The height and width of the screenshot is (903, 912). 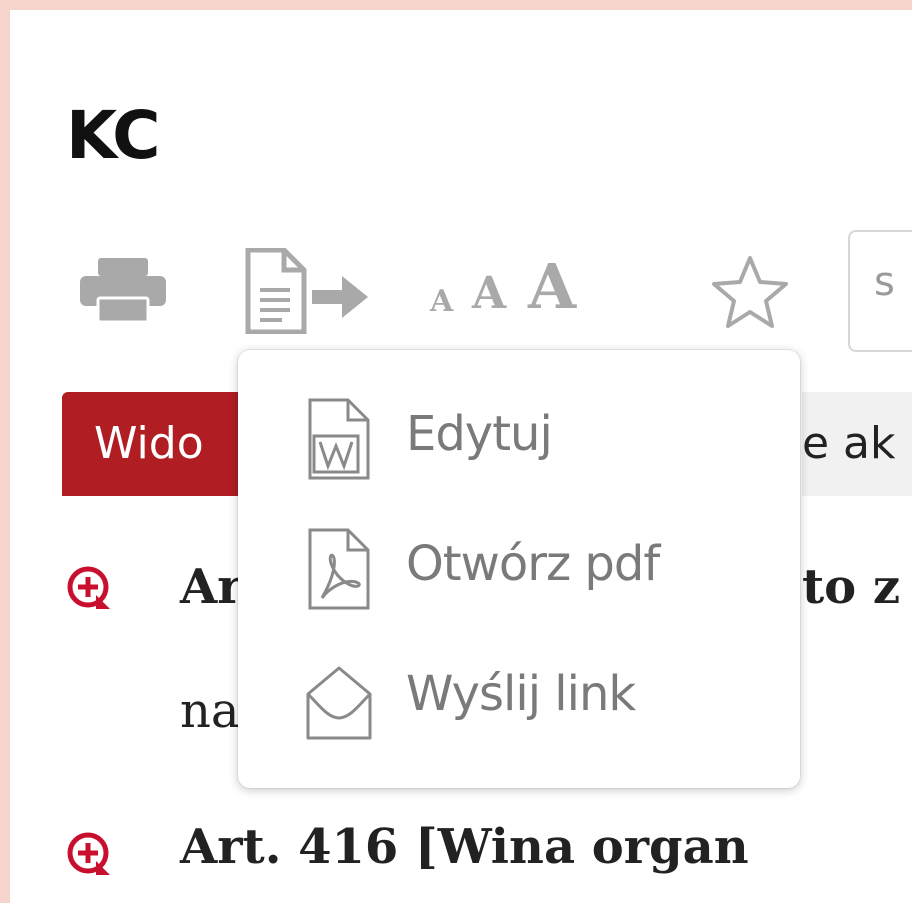 I want to click on envelope-open-icon, so click(x=339, y=703).